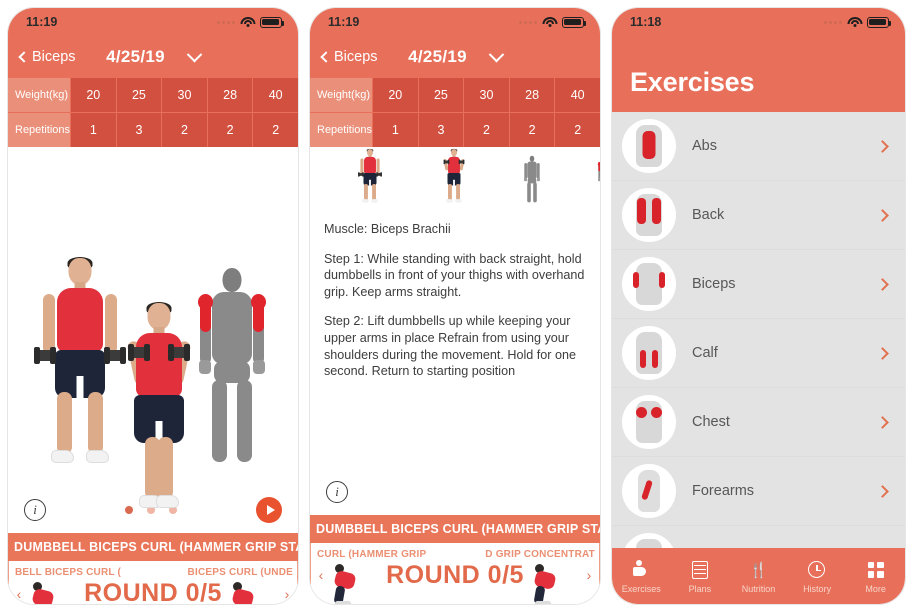 This screenshot has height=612, width=913. What do you see at coordinates (455, 178) in the screenshot?
I see `exercise-thumbnails` at bounding box center [455, 178].